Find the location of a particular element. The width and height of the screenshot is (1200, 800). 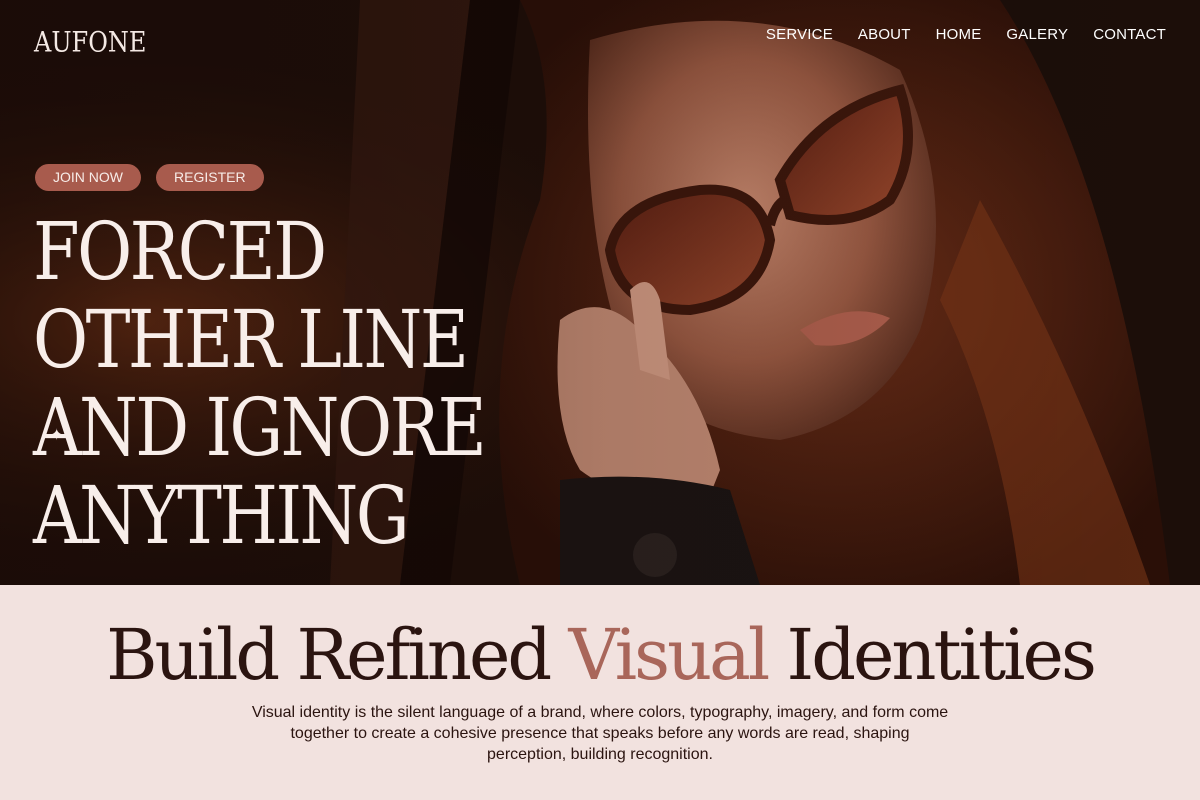

headline-line-2: OTHER LINE is located at coordinates (251, 339).